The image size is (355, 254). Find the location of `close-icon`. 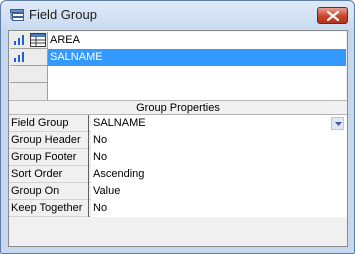

close-icon is located at coordinates (333, 16).